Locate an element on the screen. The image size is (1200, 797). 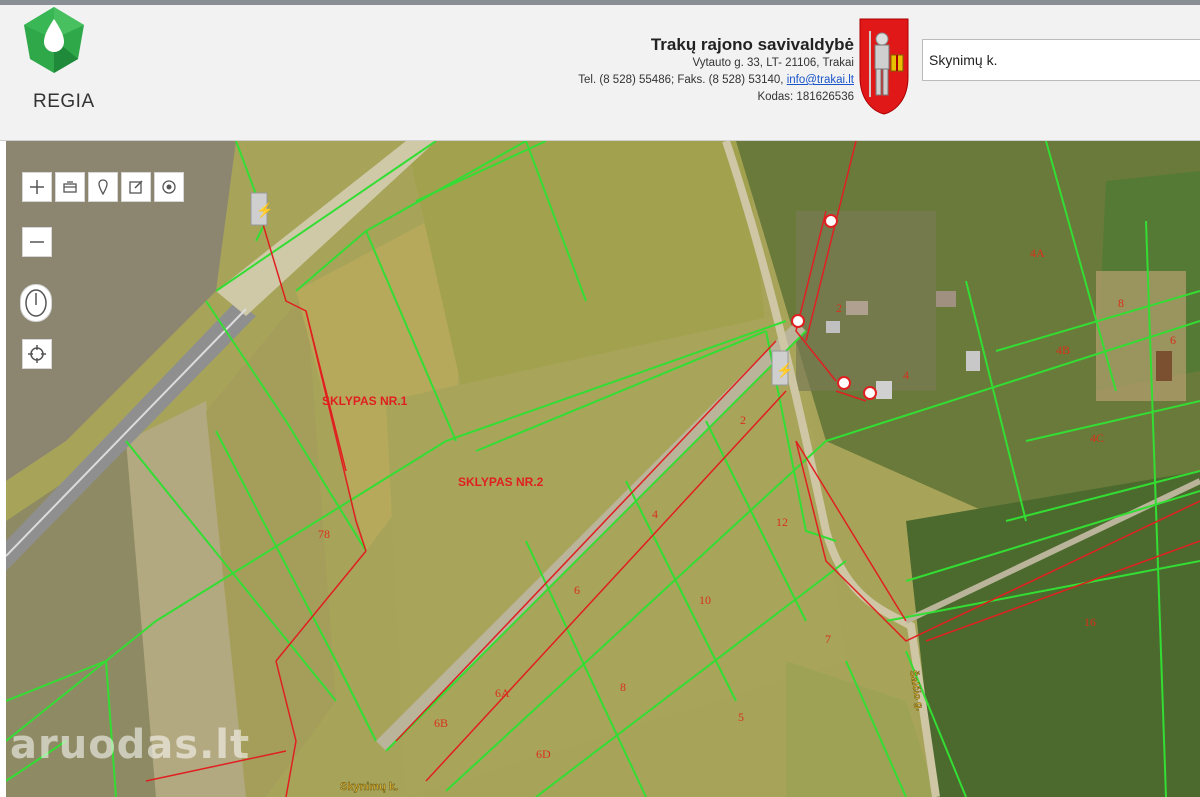
edit-icon is located at coordinates (136, 187).